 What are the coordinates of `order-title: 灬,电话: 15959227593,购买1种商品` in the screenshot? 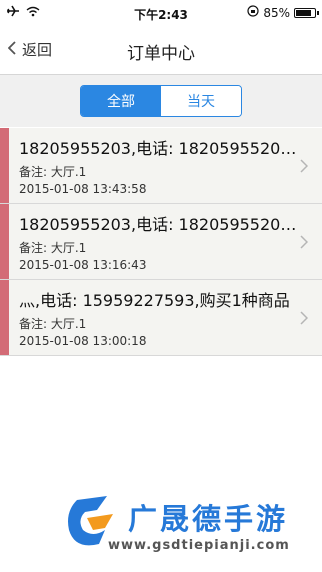 It's located at (154, 300).